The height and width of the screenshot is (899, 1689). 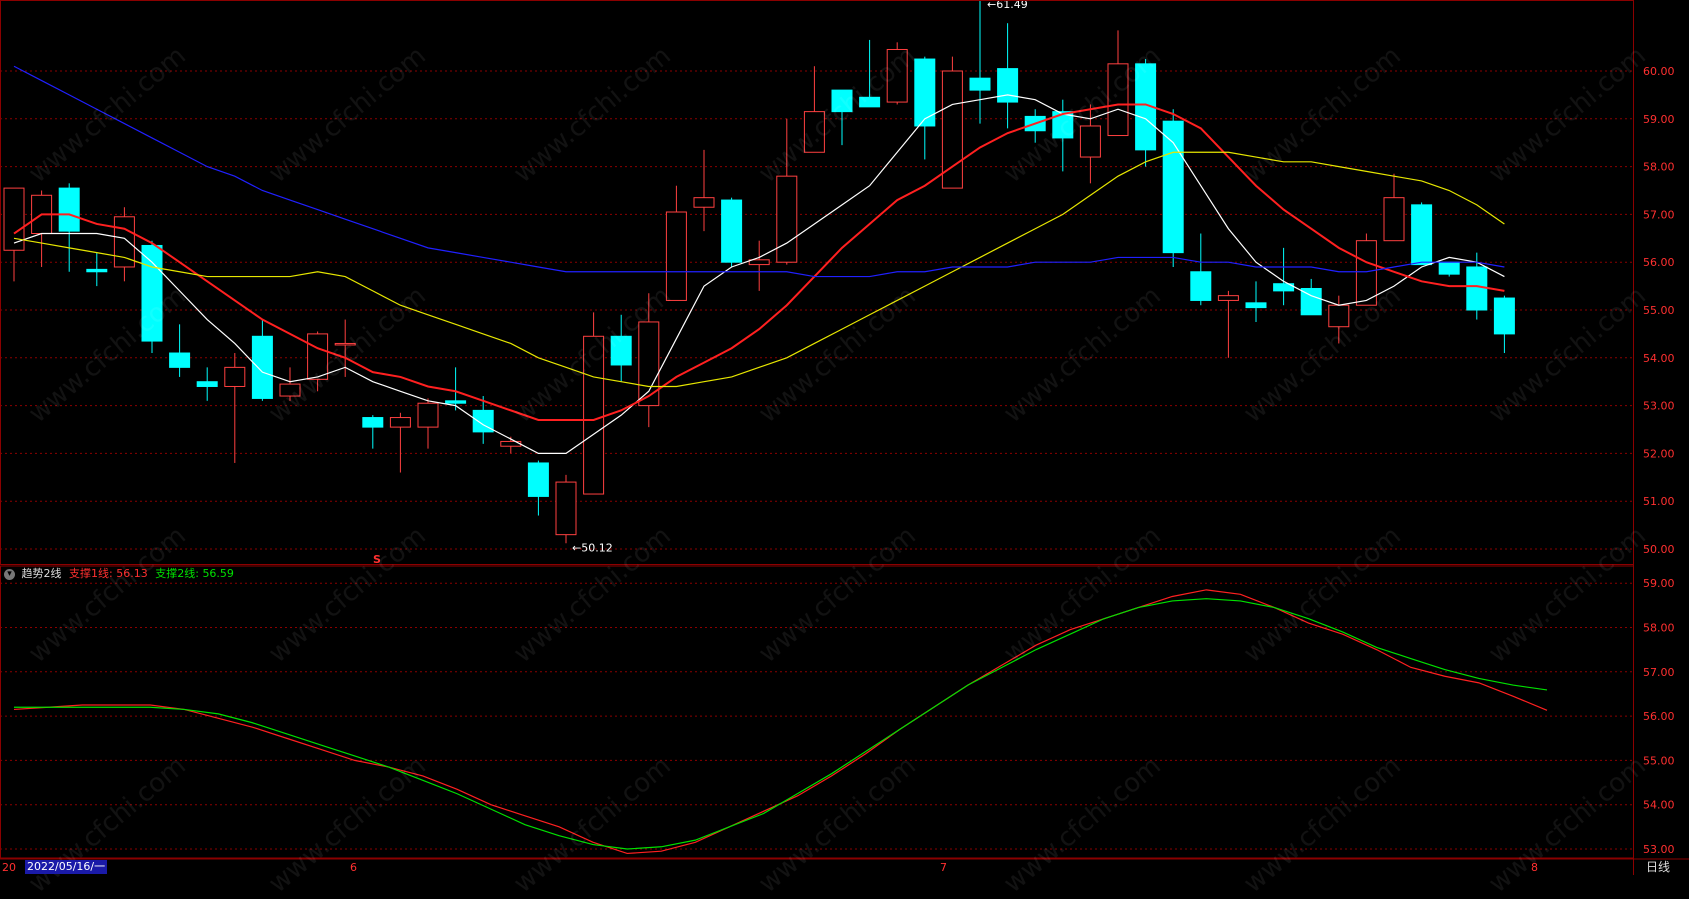 What do you see at coordinates (1659, 71) in the screenshot?
I see `y-tick-label: 60.00` at bounding box center [1659, 71].